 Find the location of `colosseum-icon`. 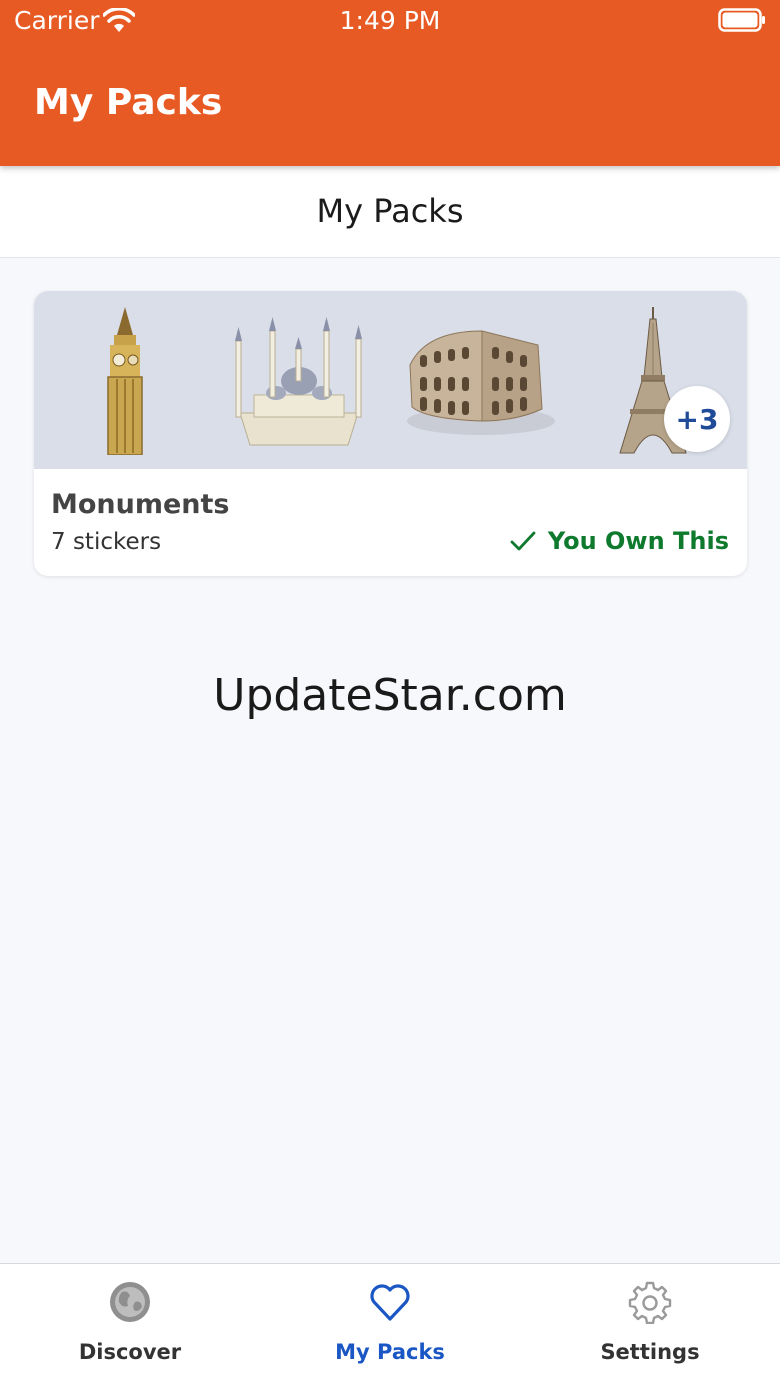

colosseum-icon is located at coordinates (481, 381).